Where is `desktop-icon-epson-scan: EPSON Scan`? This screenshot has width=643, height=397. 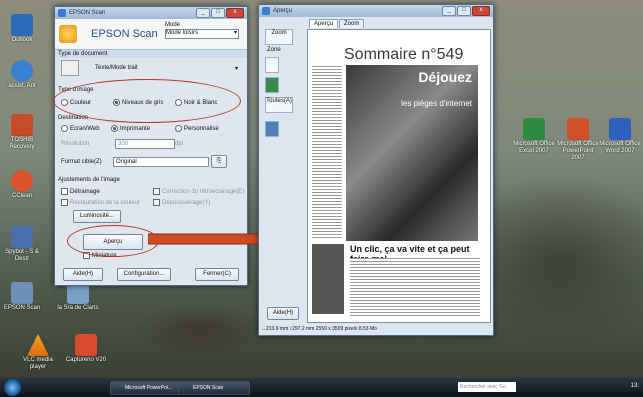 desktop-icon-epson-scan: EPSON Scan is located at coordinates (22, 297).